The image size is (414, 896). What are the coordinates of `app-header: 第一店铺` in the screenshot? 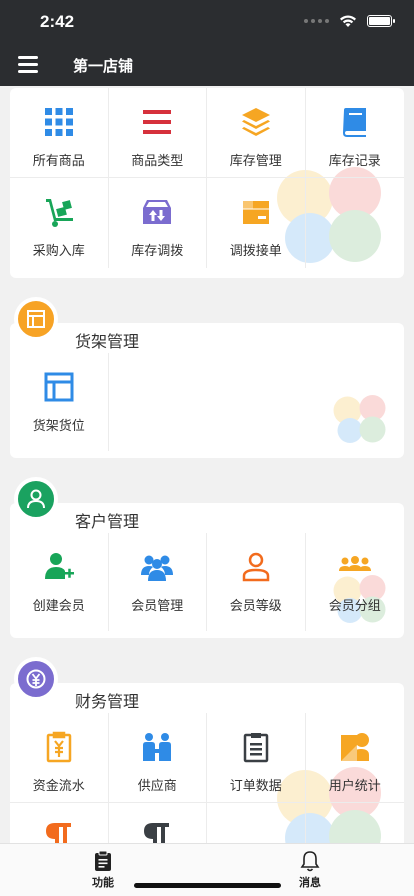 It's located at (207, 65).